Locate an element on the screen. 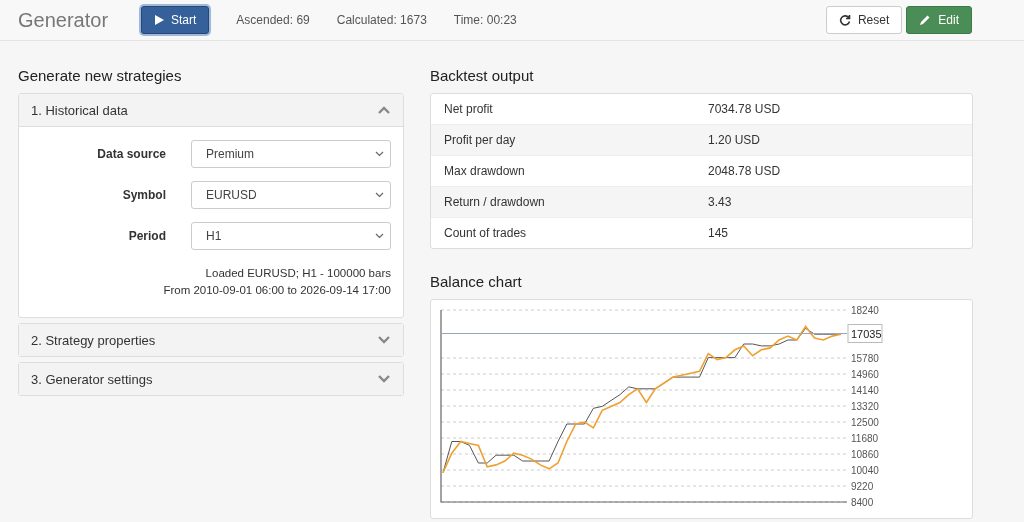 The image size is (1024, 522). pencil-icon is located at coordinates (925, 20).